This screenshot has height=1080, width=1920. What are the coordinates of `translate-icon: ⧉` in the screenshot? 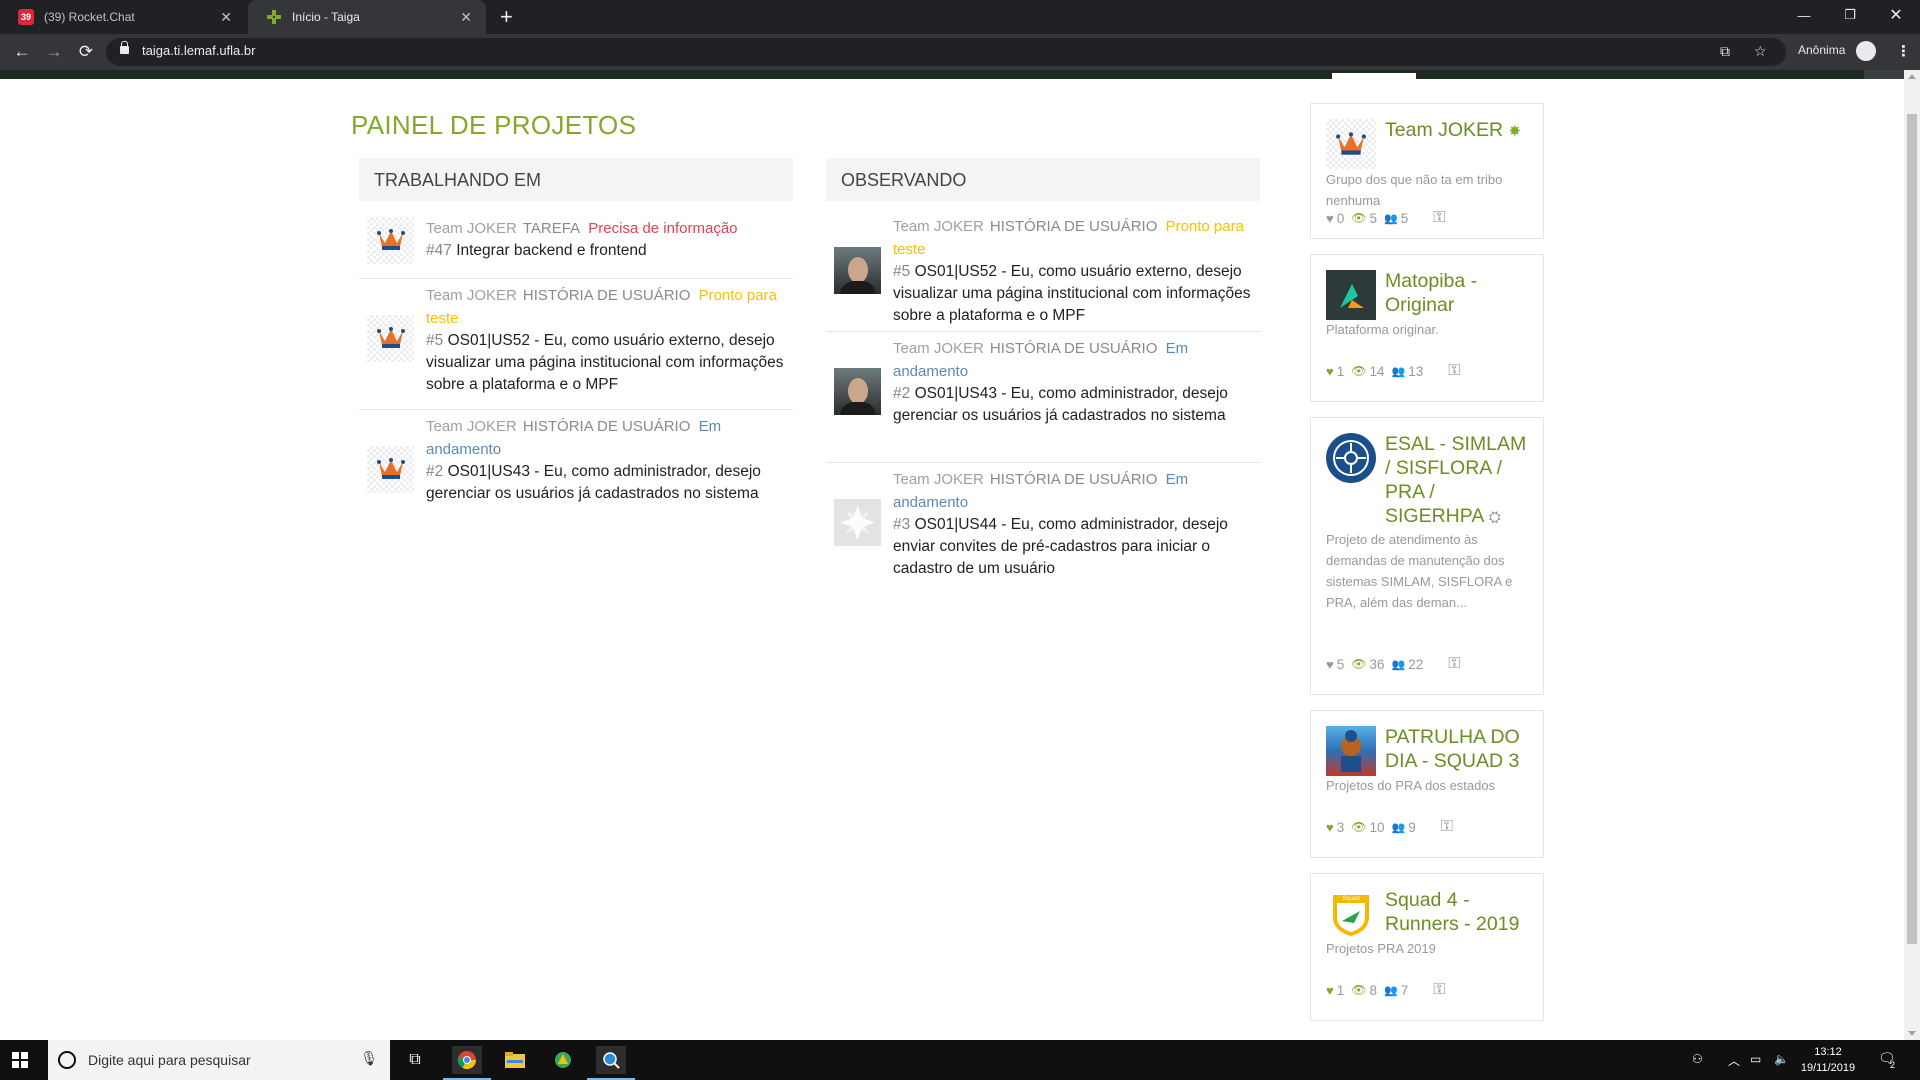 It's located at (1725, 51).